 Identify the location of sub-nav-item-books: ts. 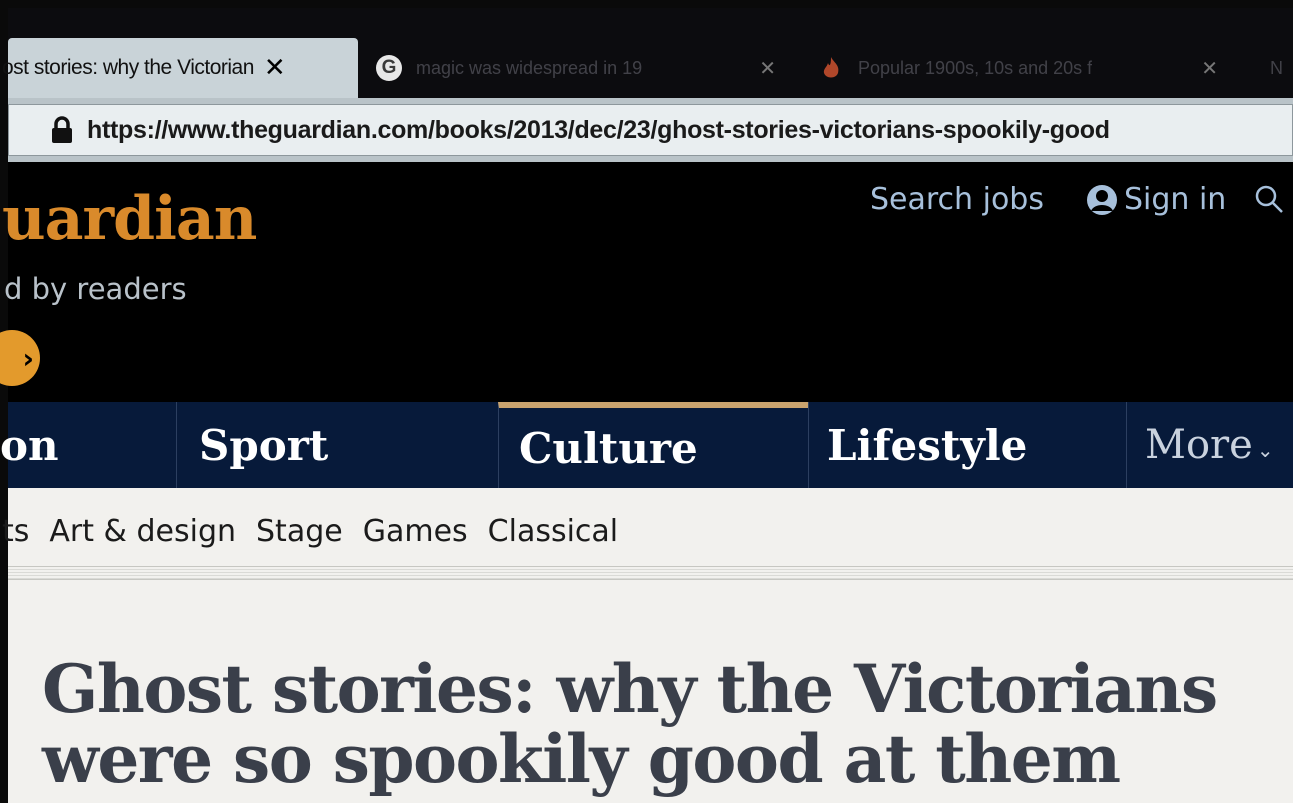
(15, 531).